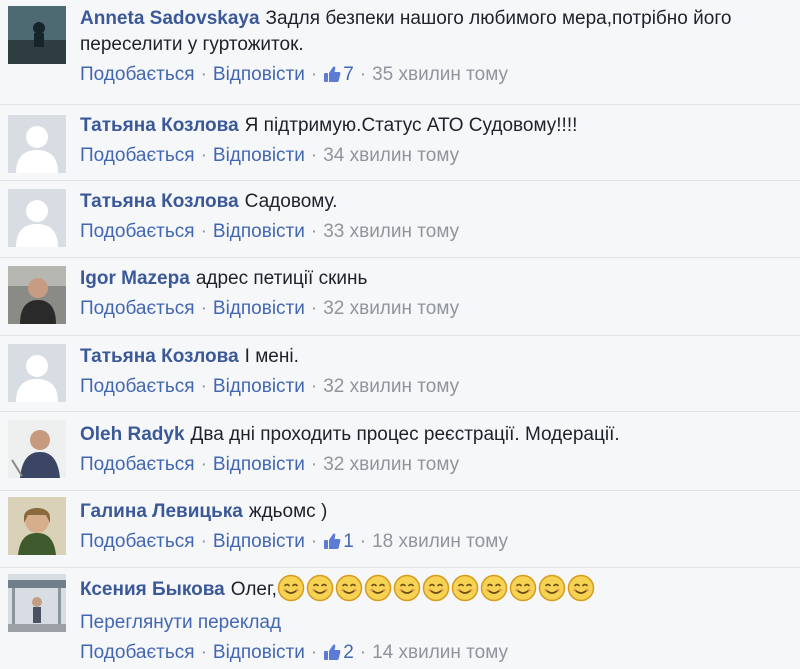 The height and width of the screenshot is (669, 800). I want to click on timestamp: 35 хвилин тому, so click(440, 74).